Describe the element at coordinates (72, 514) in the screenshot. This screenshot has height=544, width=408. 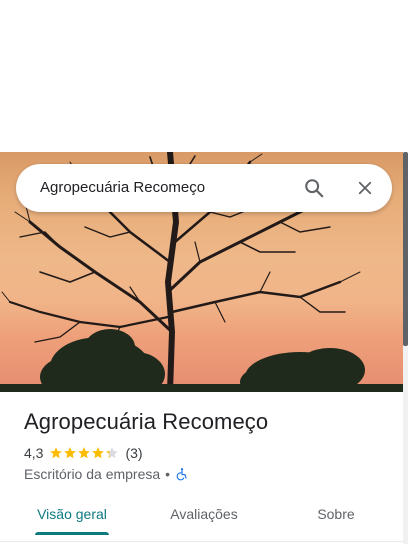
I see `tab-overview: Visão geral` at that location.